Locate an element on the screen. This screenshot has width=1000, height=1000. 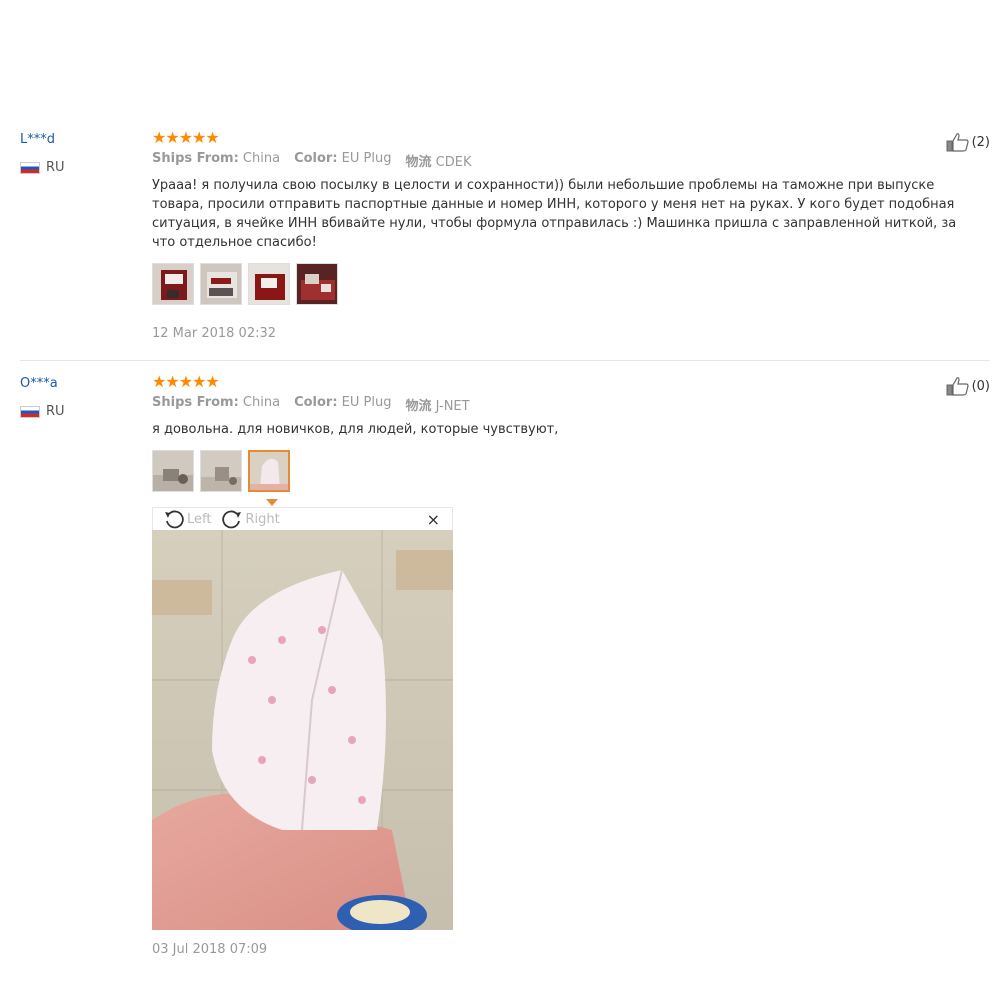
helpful-button: (2) is located at coordinates (968, 142).